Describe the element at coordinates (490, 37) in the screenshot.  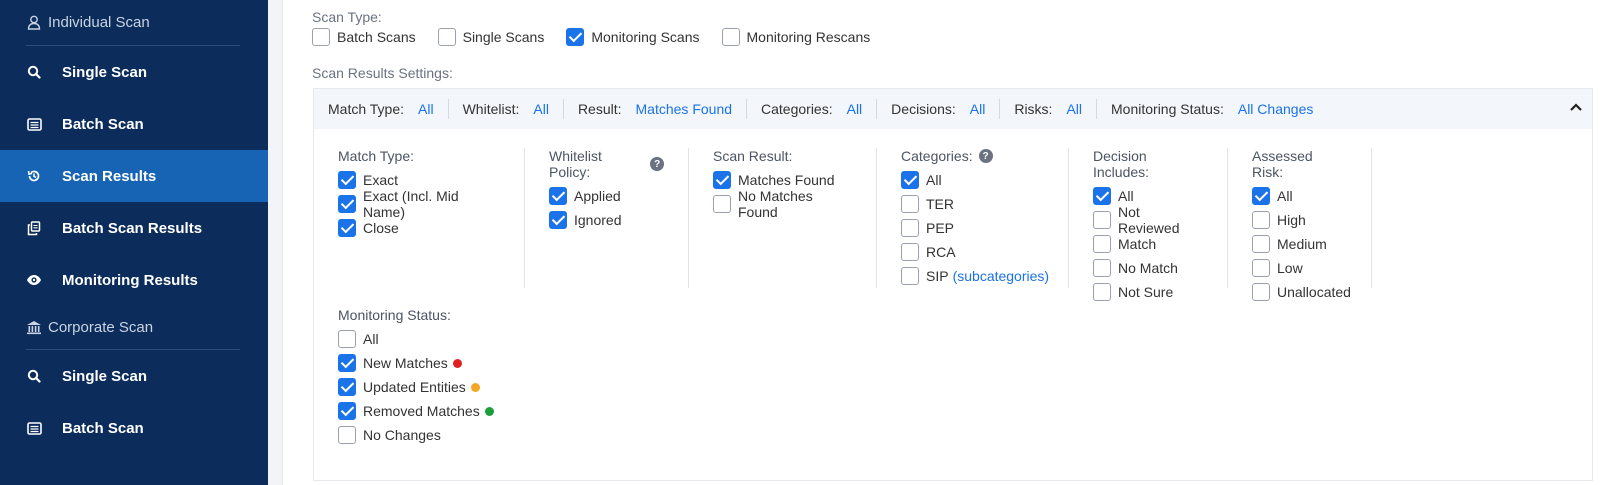
I see `scan-type-single-scans-checkbox: Single Scans` at that location.